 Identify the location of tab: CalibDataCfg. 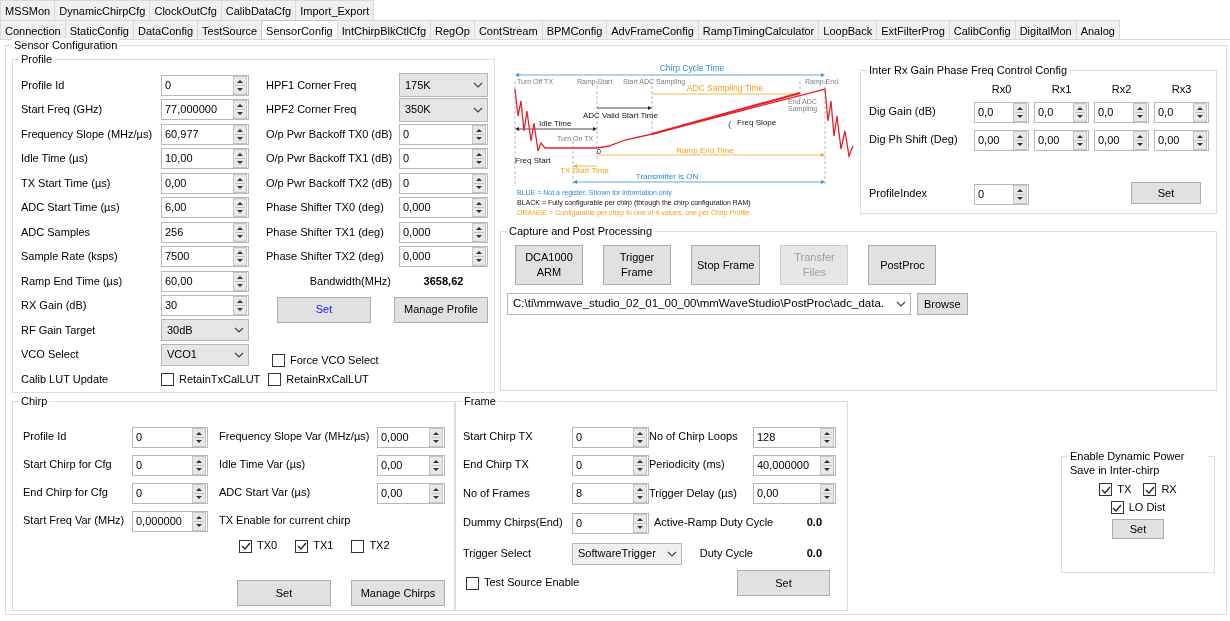
(258, 10).